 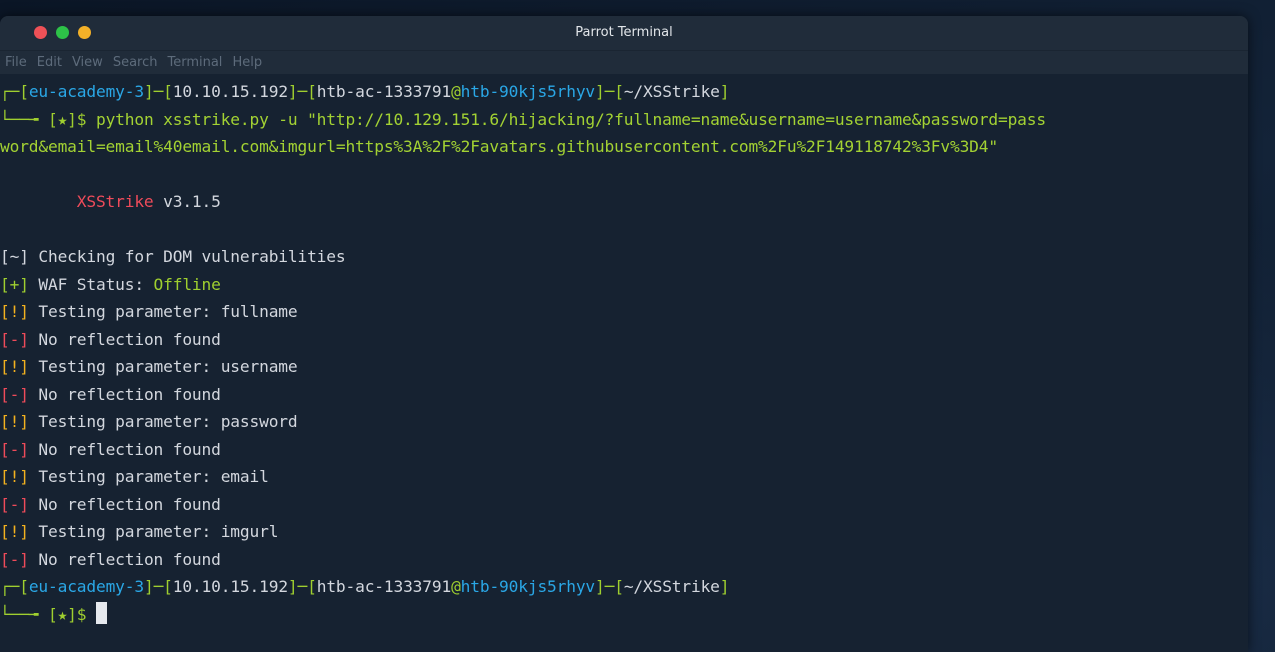 What do you see at coordinates (528, 91) in the screenshot?
I see `prompt-host: htb-90kjs5rhyv` at bounding box center [528, 91].